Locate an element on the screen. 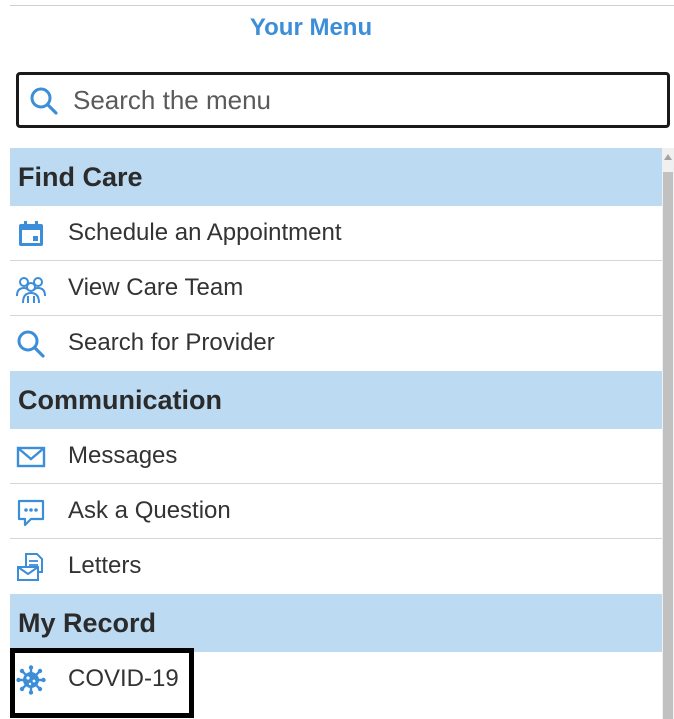 The image size is (674, 719). scroll-thumb is located at coordinates (668, 445).